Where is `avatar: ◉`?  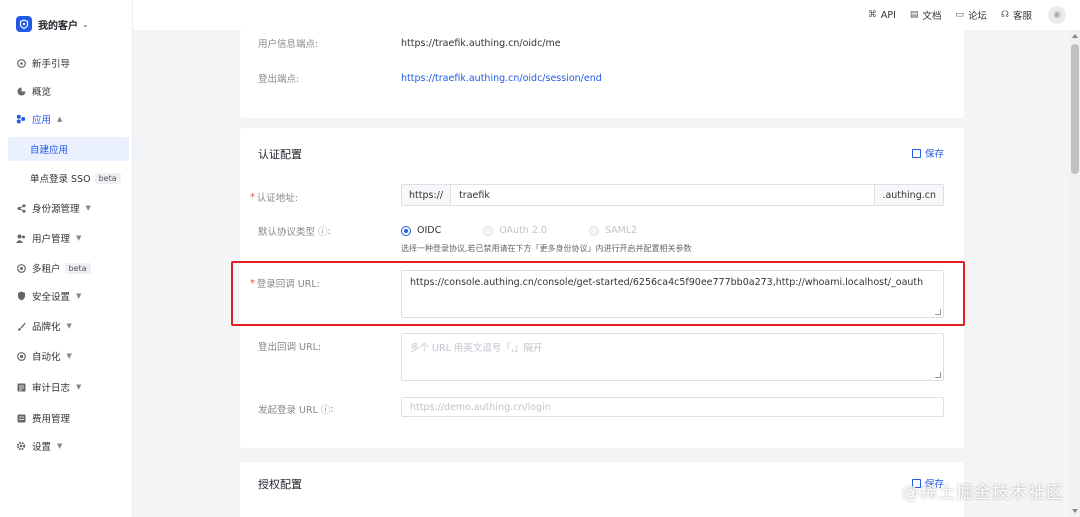
avatar: ◉ is located at coordinates (1057, 15).